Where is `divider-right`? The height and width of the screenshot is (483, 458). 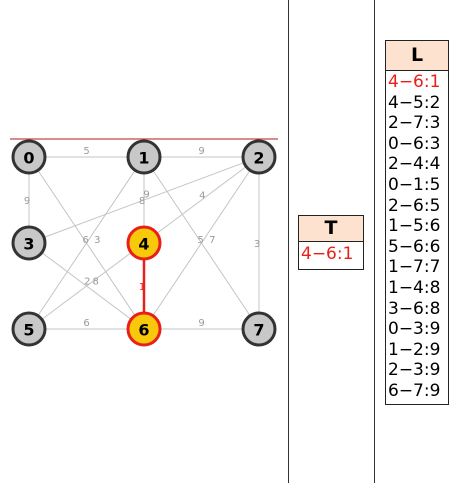
divider-right is located at coordinates (374, 241).